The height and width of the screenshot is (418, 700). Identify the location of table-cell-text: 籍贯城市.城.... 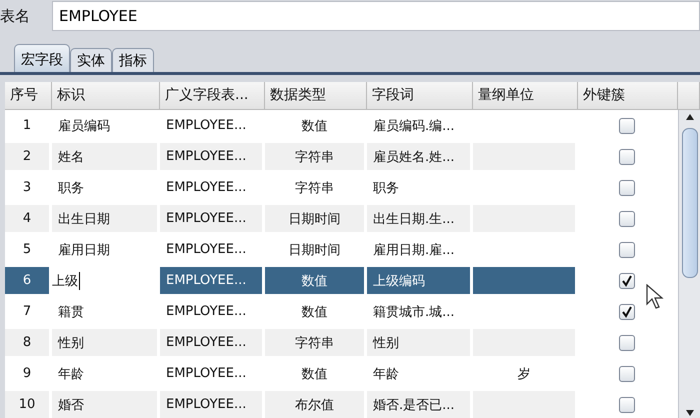
(414, 313).